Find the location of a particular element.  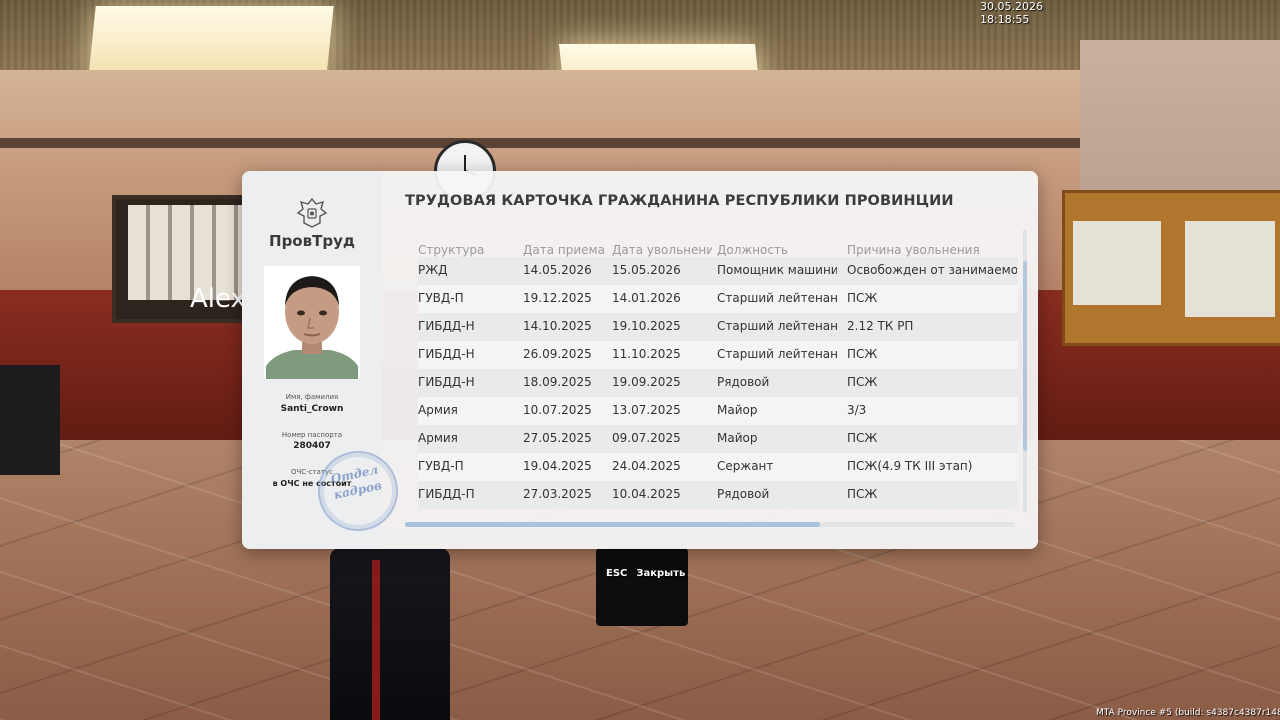

close-hint: ESC Закрыть is located at coordinates (645, 573).